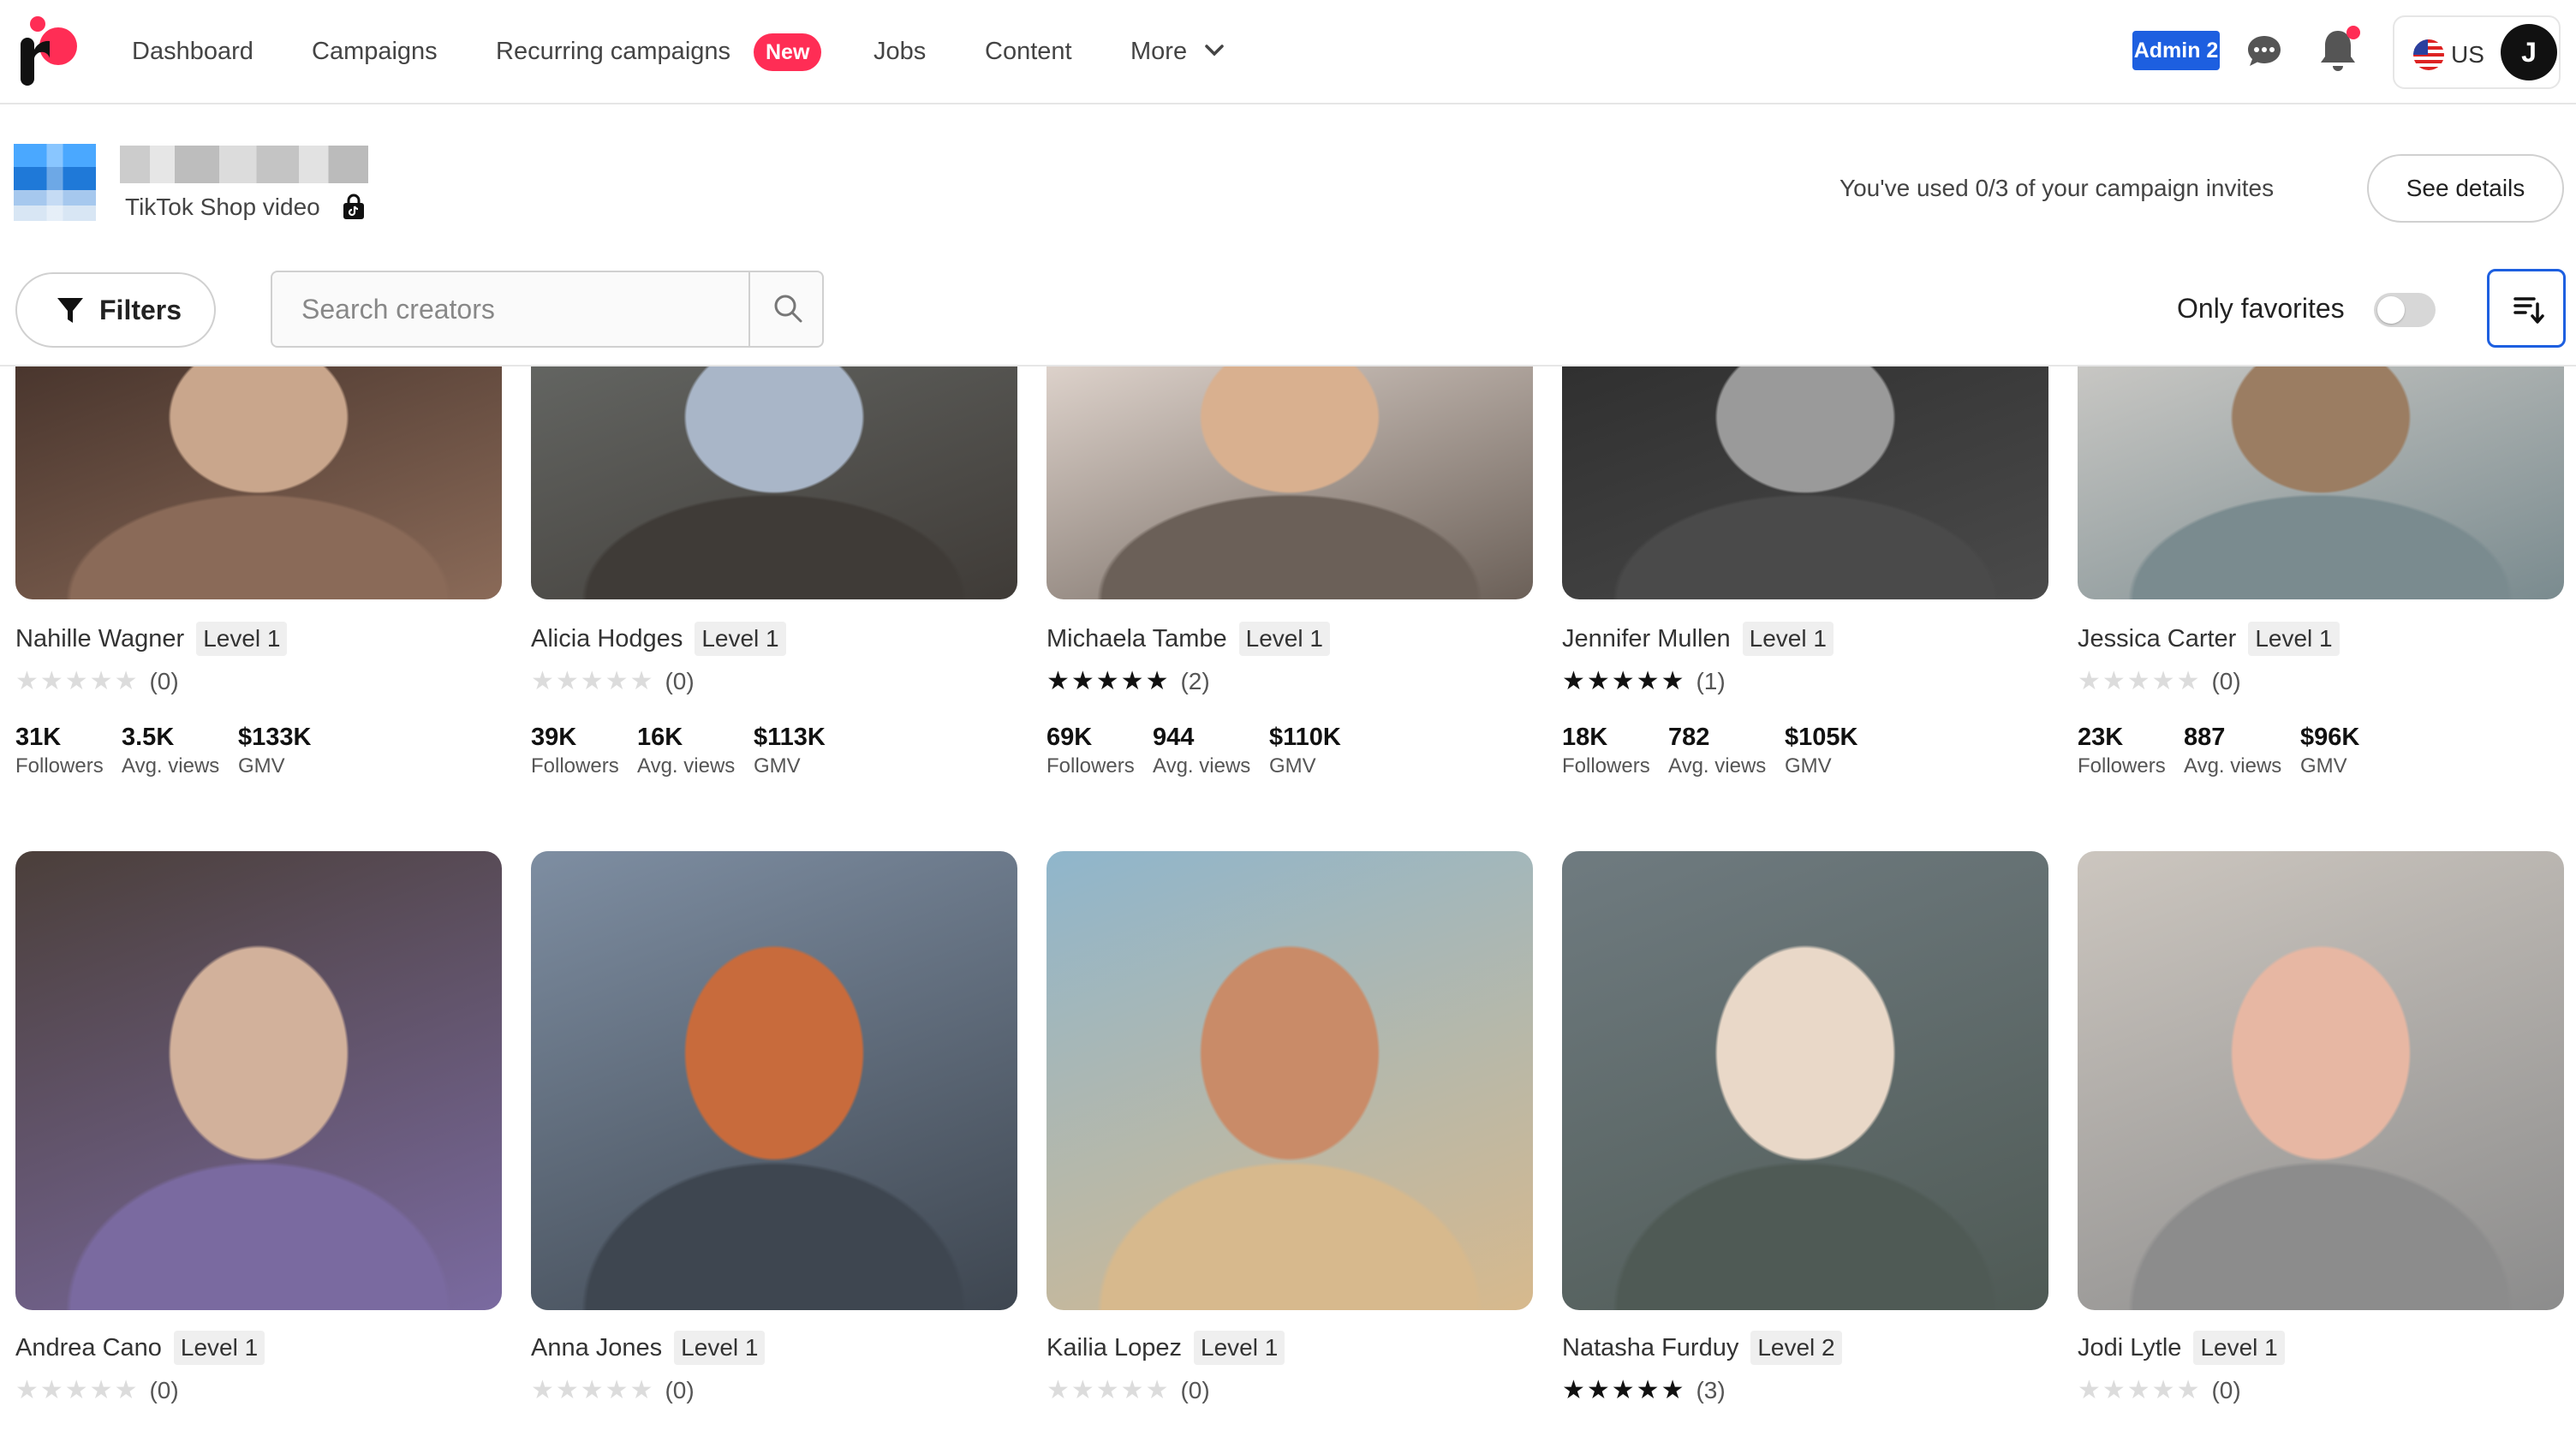 The image size is (2576, 1442). I want to click on nav-campaigns: Campaigns, so click(375, 51).